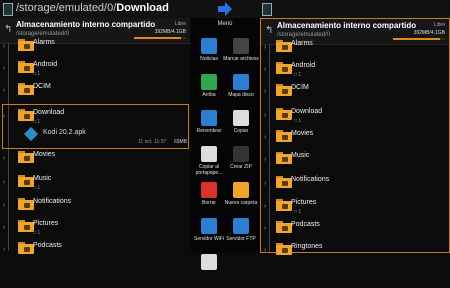  What do you see at coordinates (241, 95) in the screenshot?
I see `menu-item-label: Mapa disco` at bounding box center [241, 95].